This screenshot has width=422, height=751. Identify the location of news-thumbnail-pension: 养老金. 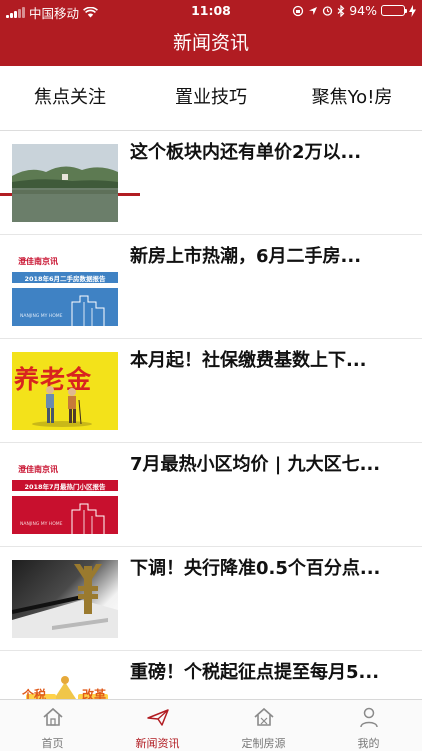
(65, 391).